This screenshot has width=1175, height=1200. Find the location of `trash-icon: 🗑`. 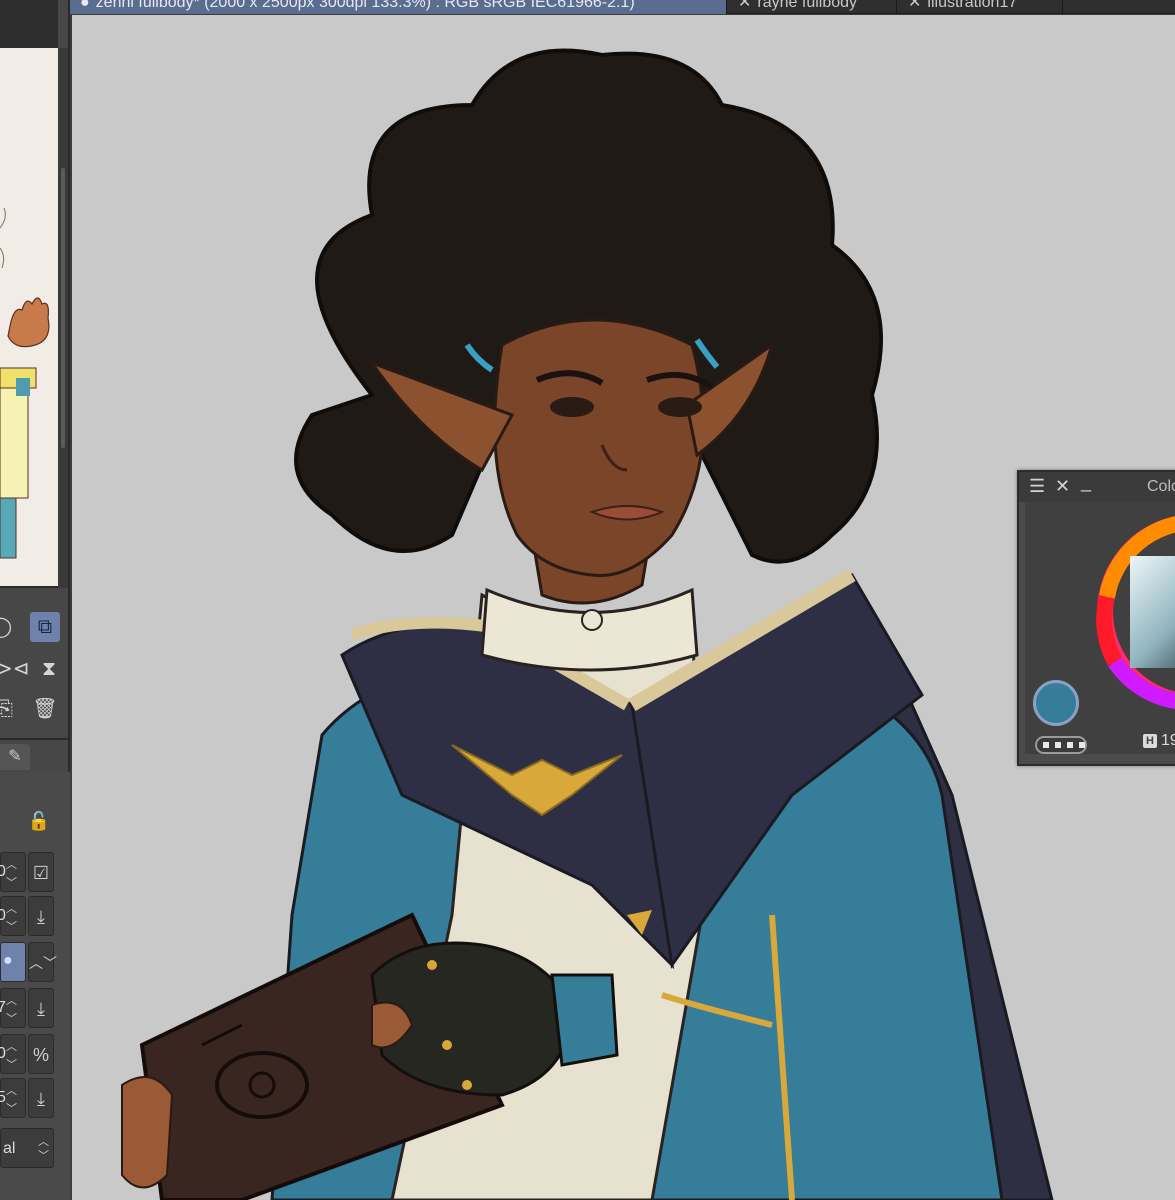

trash-icon: 🗑 is located at coordinates (45, 709).